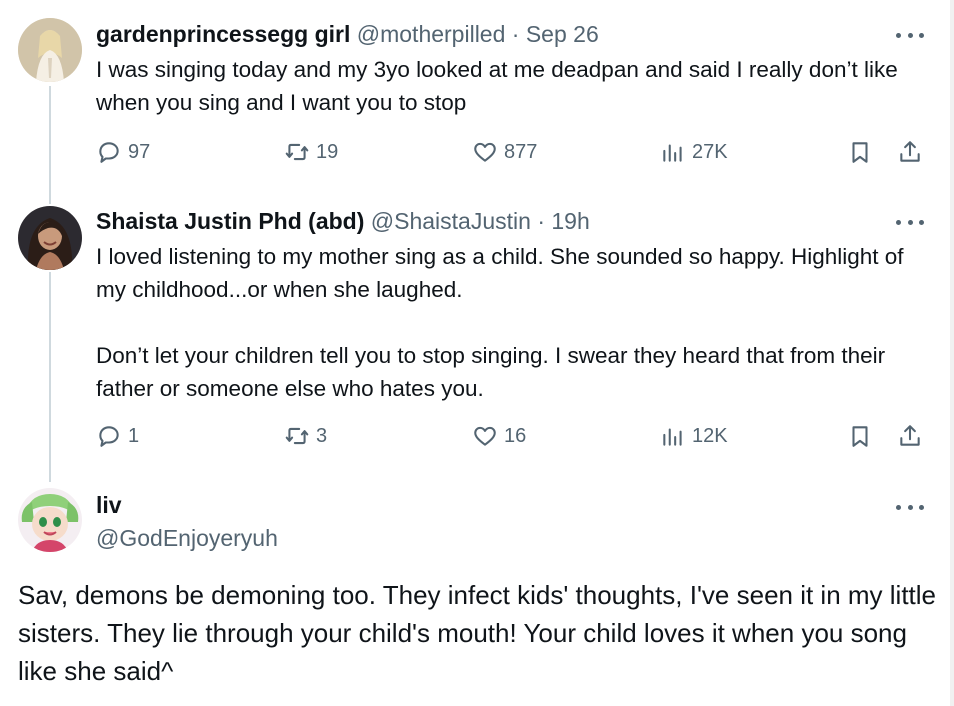 This screenshot has height=706, width=954. I want to click on reply-button: 1, so click(117, 436).